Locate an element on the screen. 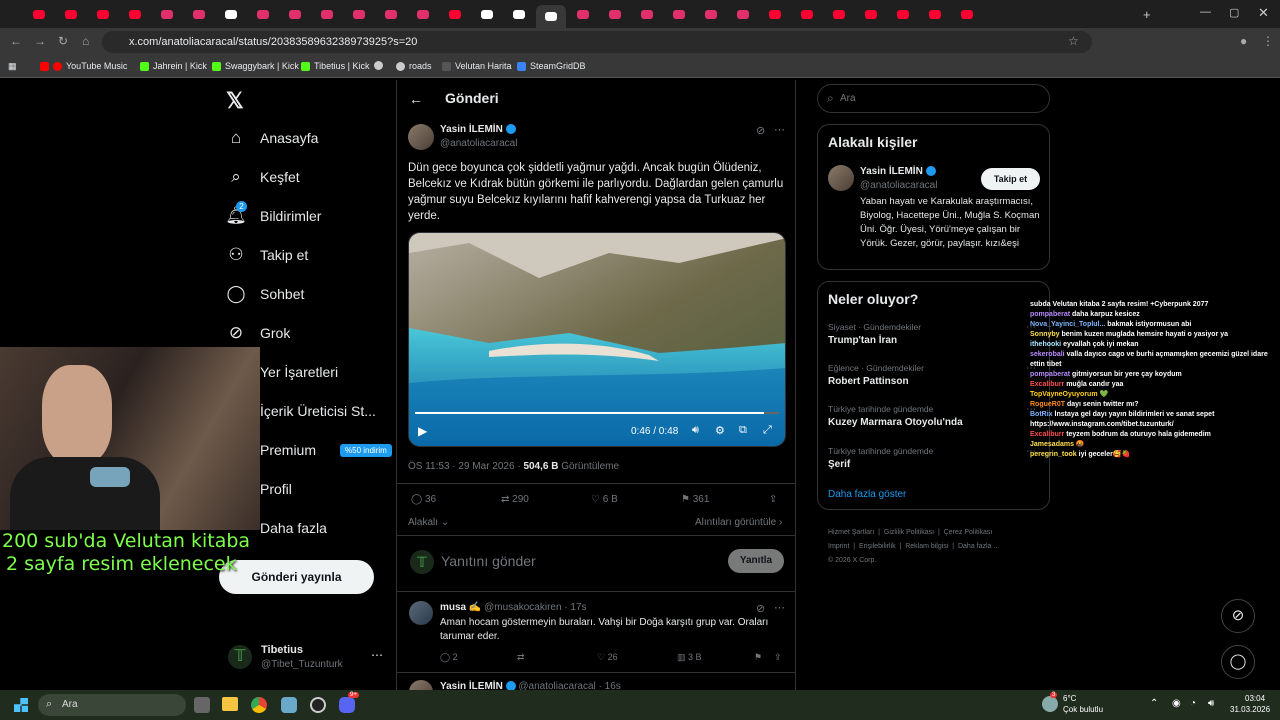 The image size is (1280, 720). nav-grok: ⊘ Grok is located at coordinates (258, 333).